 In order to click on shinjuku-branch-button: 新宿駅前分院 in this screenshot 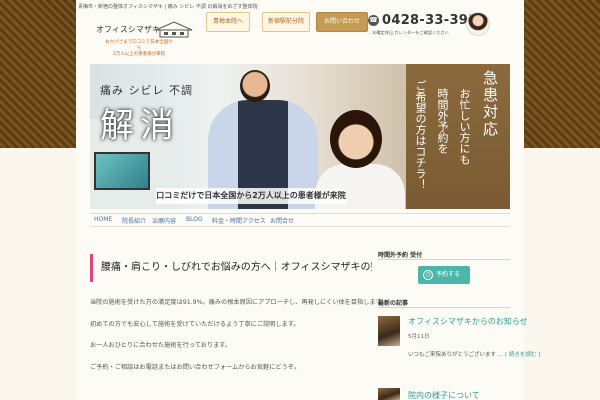, I will do `click(286, 22)`.